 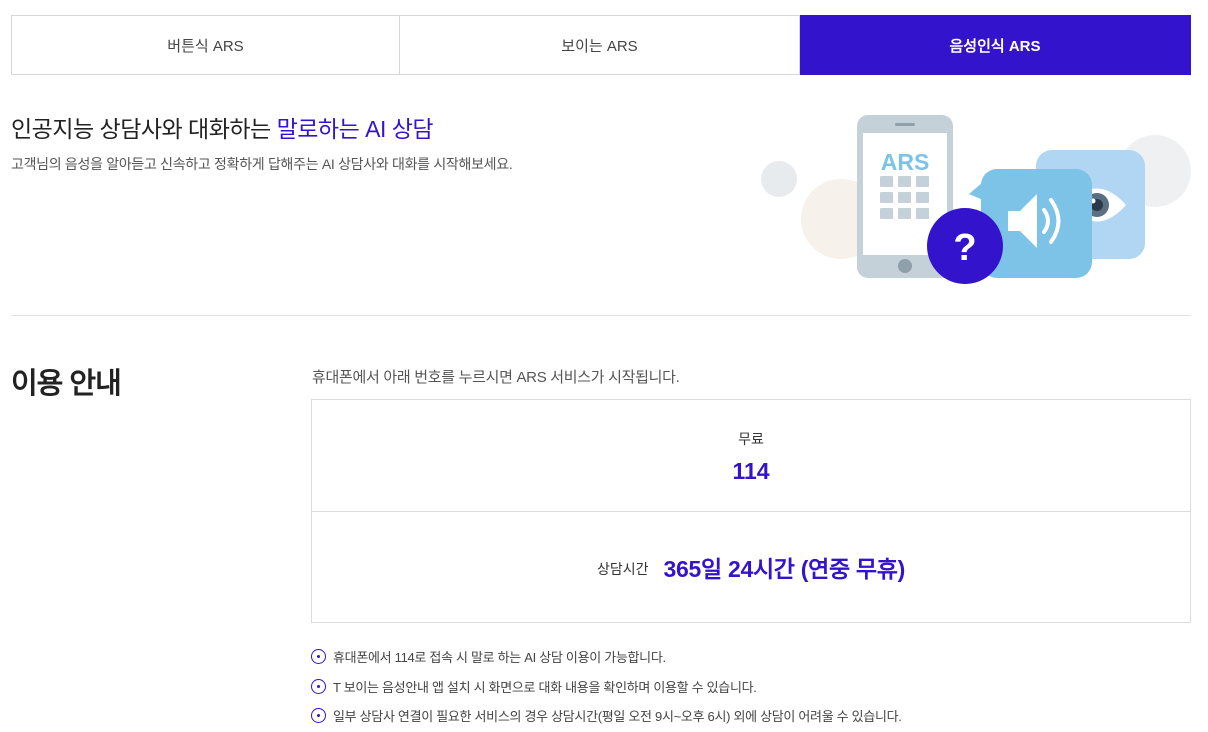 What do you see at coordinates (205, 45) in the screenshot?
I see `tab-button-ars: 버튼식 ARS` at bounding box center [205, 45].